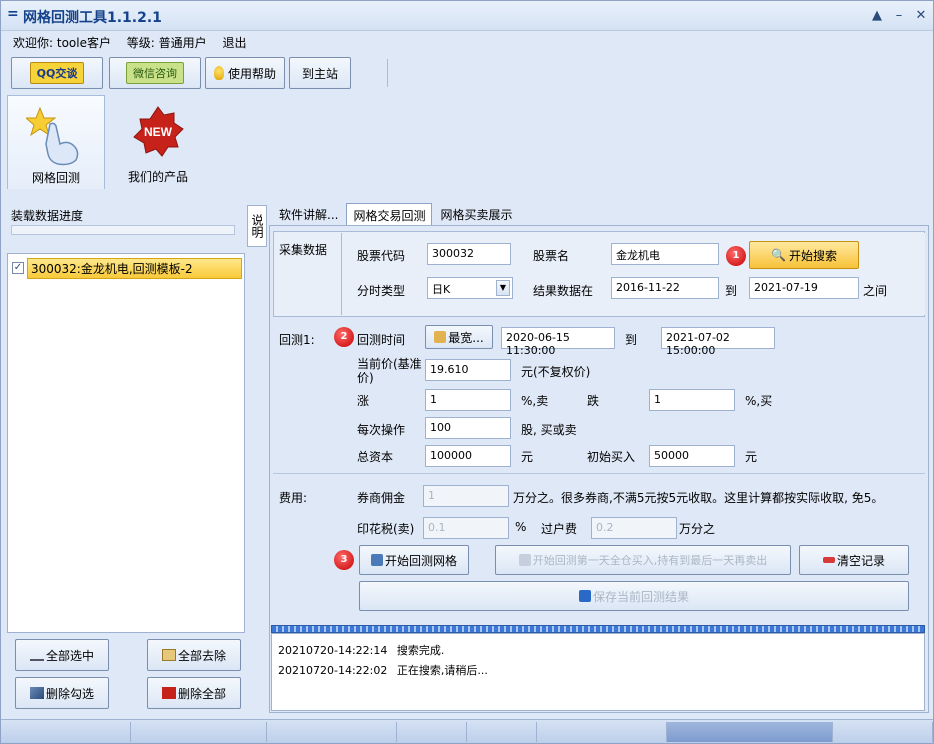 The width and height of the screenshot is (934, 744). What do you see at coordinates (665, 288) in the screenshot?
I see `range-start-input: 2016-11-22` at bounding box center [665, 288].